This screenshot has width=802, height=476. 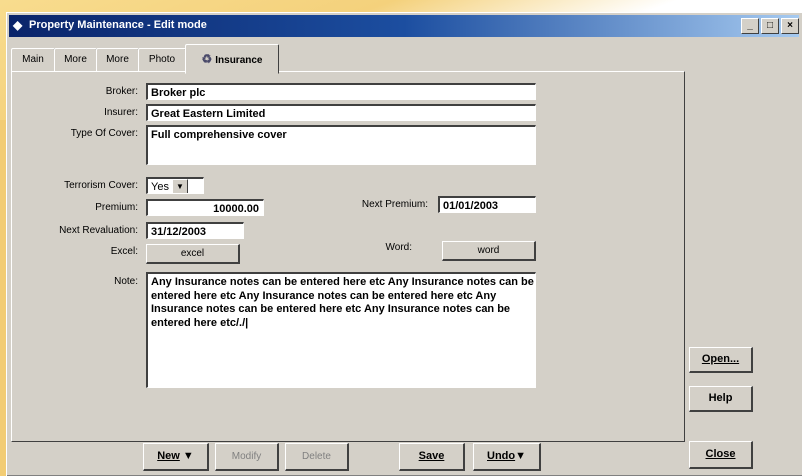 I want to click on insurer-label: Insurer:, so click(x=121, y=112).